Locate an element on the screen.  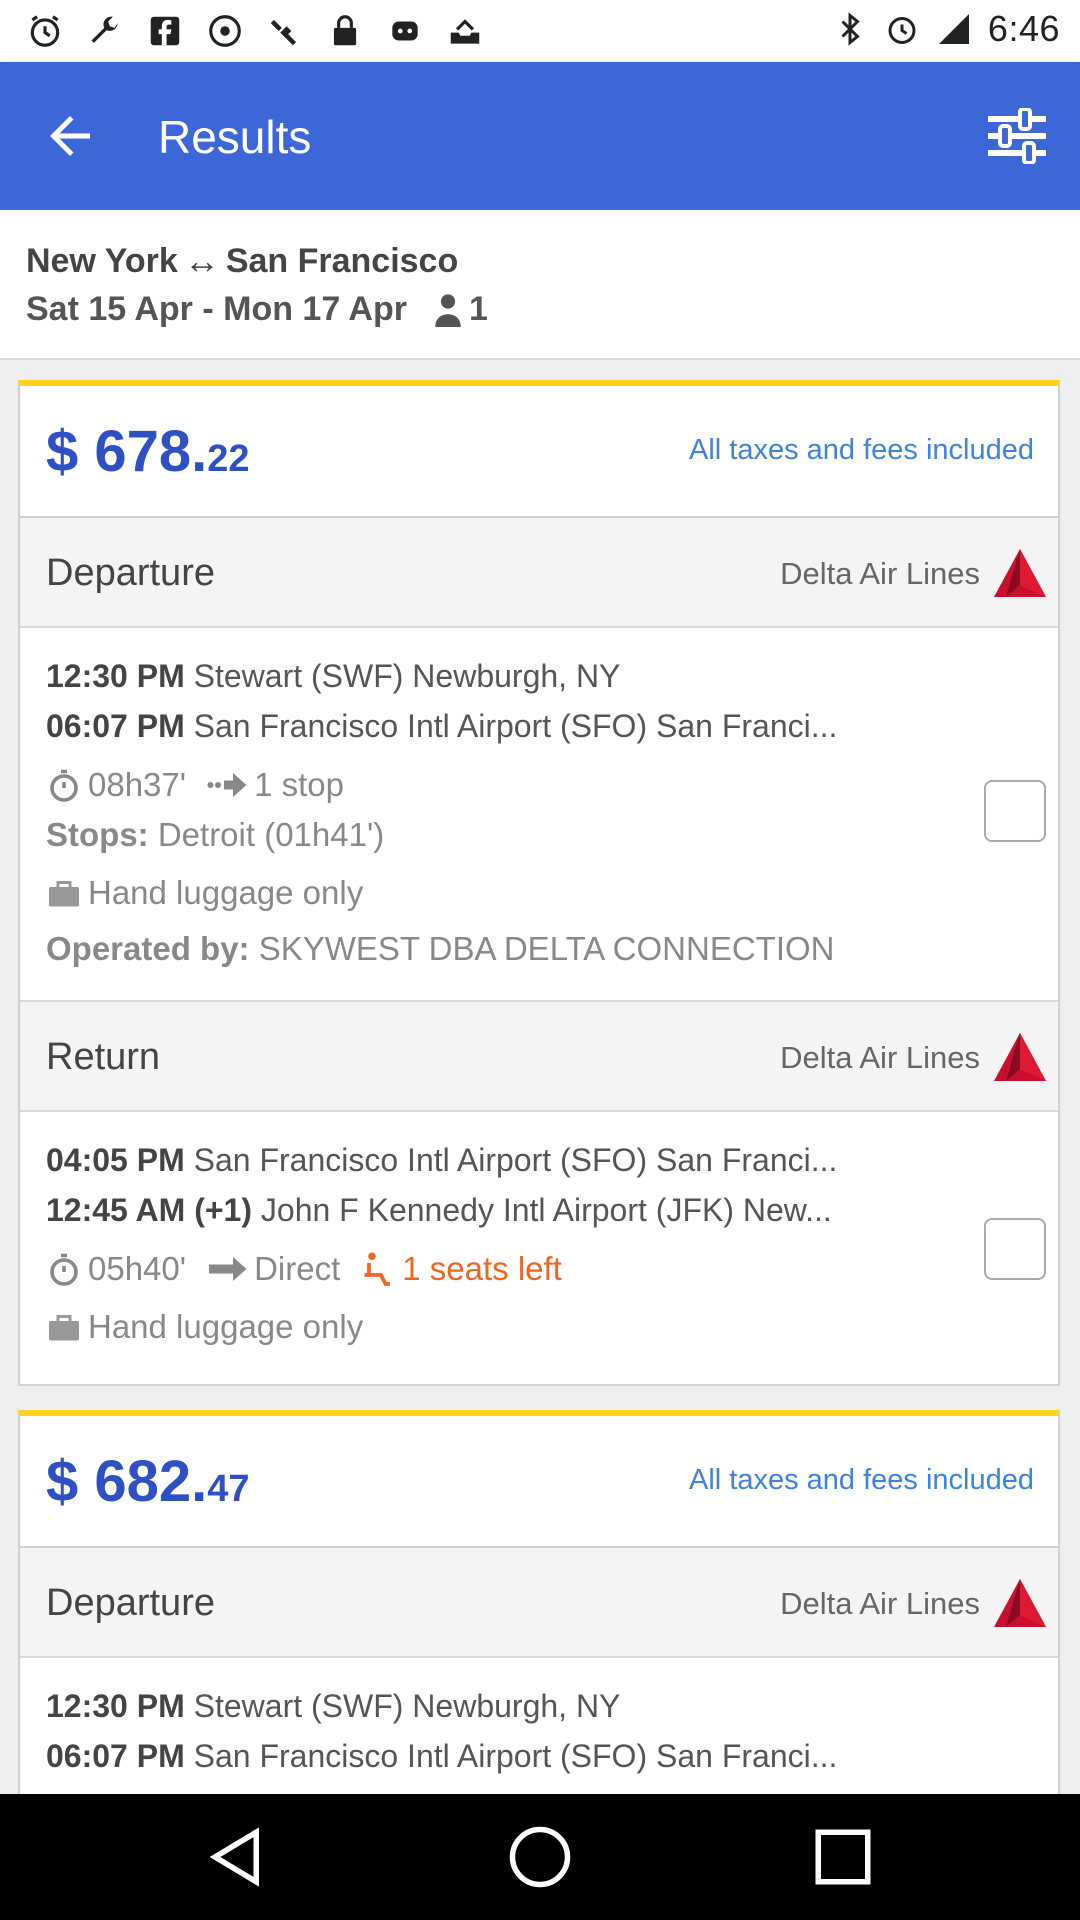
page-title: Results is located at coordinates (235, 137).